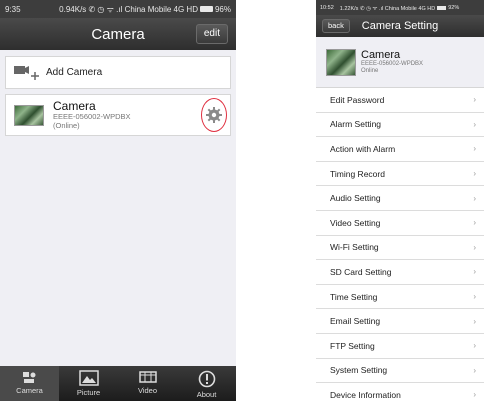 This screenshot has height=401, width=484. Describe the element at coordinates (365, 394) in the screenshot. I see `setting-label: Device Information` at that location.